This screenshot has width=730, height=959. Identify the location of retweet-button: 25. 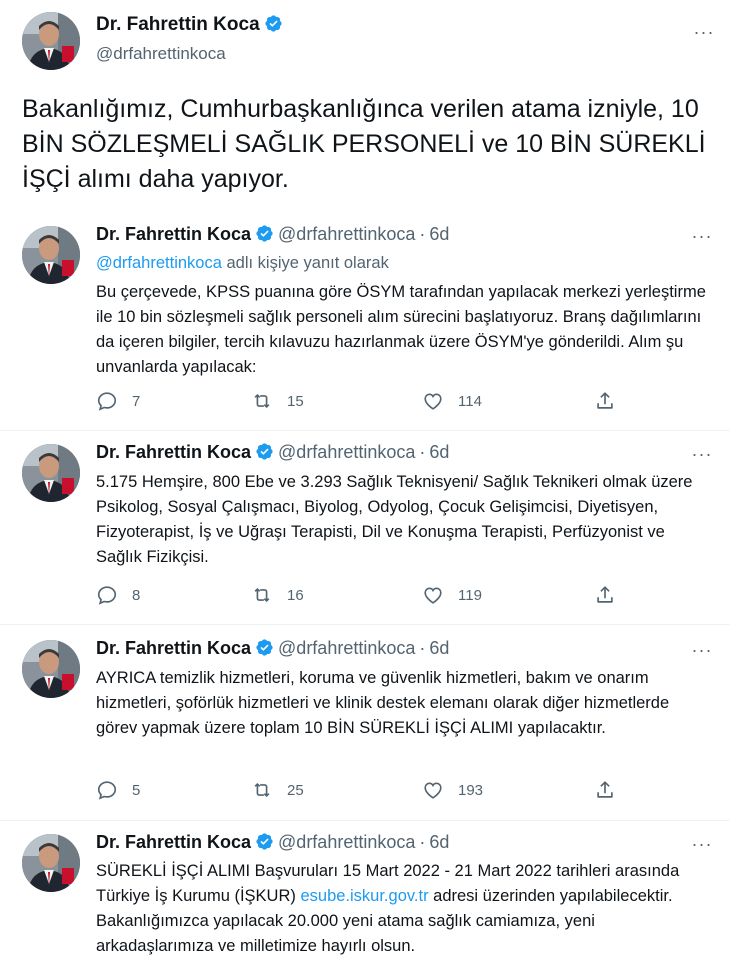
(277, 790).